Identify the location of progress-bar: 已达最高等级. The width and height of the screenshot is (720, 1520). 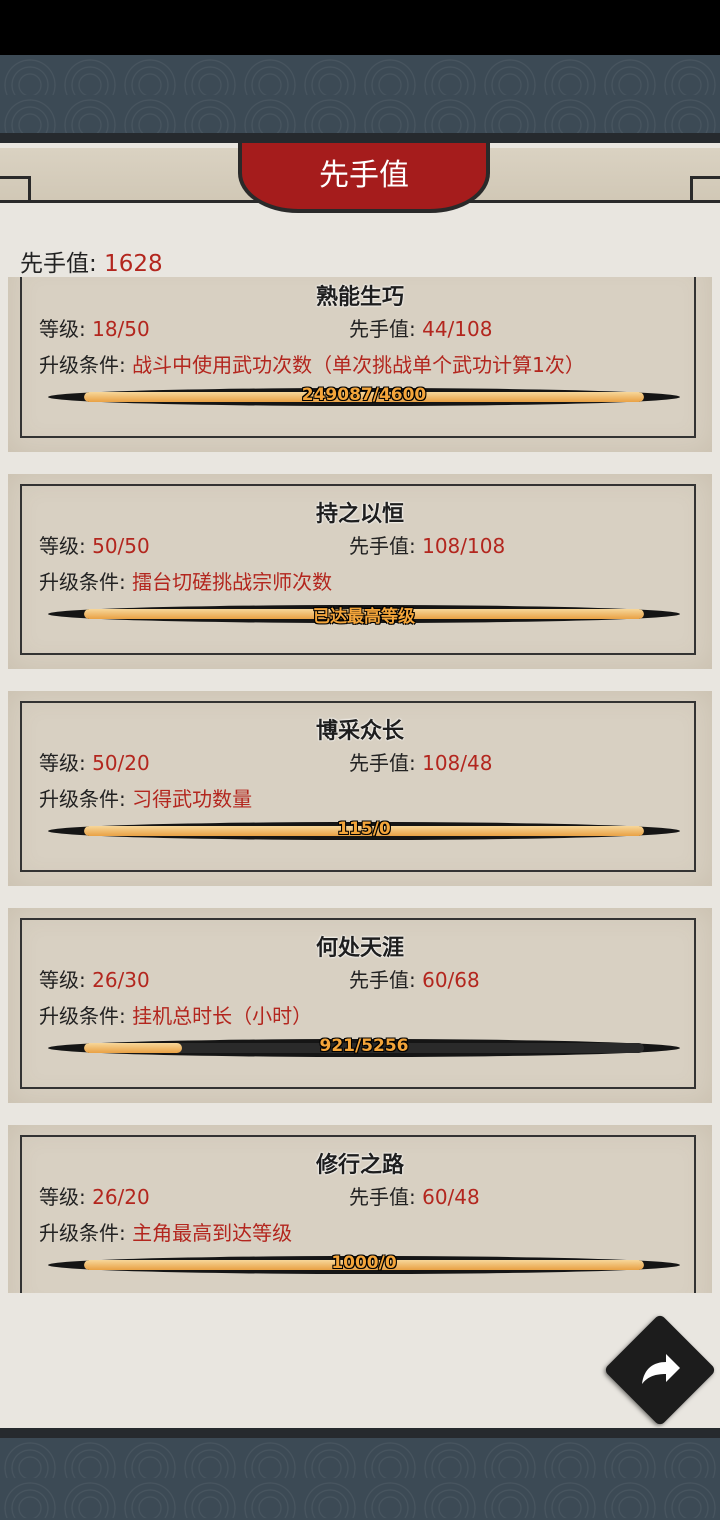
(364, 616).